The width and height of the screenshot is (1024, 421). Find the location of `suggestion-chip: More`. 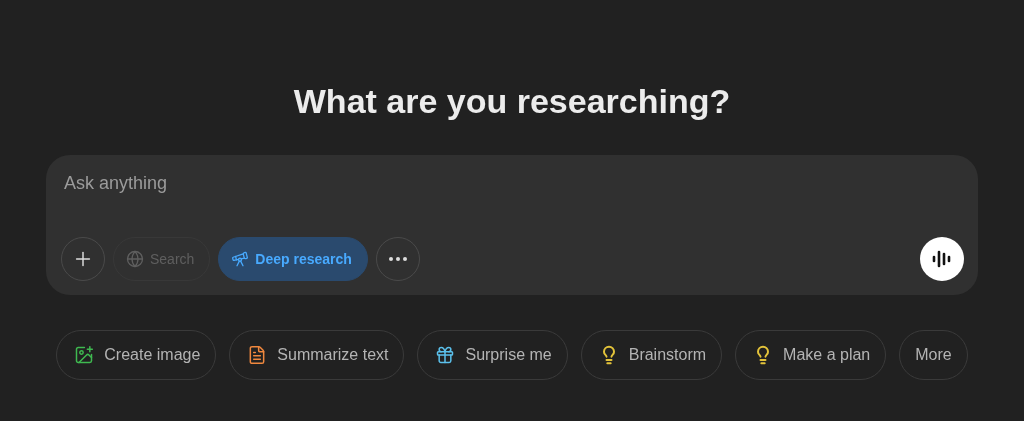

suggestion-chip: More is located at coordinates (933, 355).